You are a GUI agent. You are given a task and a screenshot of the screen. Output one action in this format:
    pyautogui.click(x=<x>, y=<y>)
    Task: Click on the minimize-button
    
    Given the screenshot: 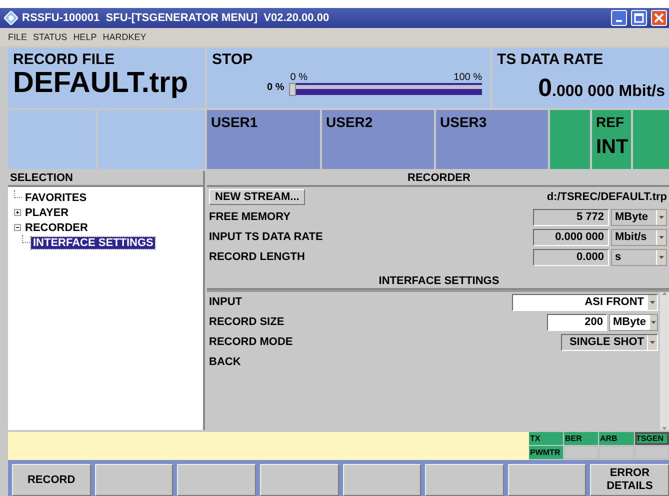 What is the action you would take?
    pyautogui.click(x=619, y=18)
    